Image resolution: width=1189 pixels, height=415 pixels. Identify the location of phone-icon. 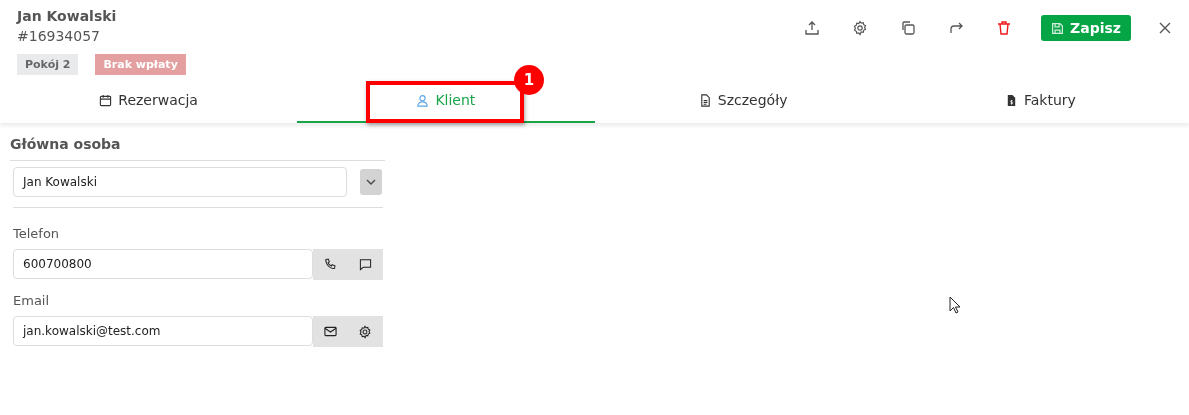
(330, 264).